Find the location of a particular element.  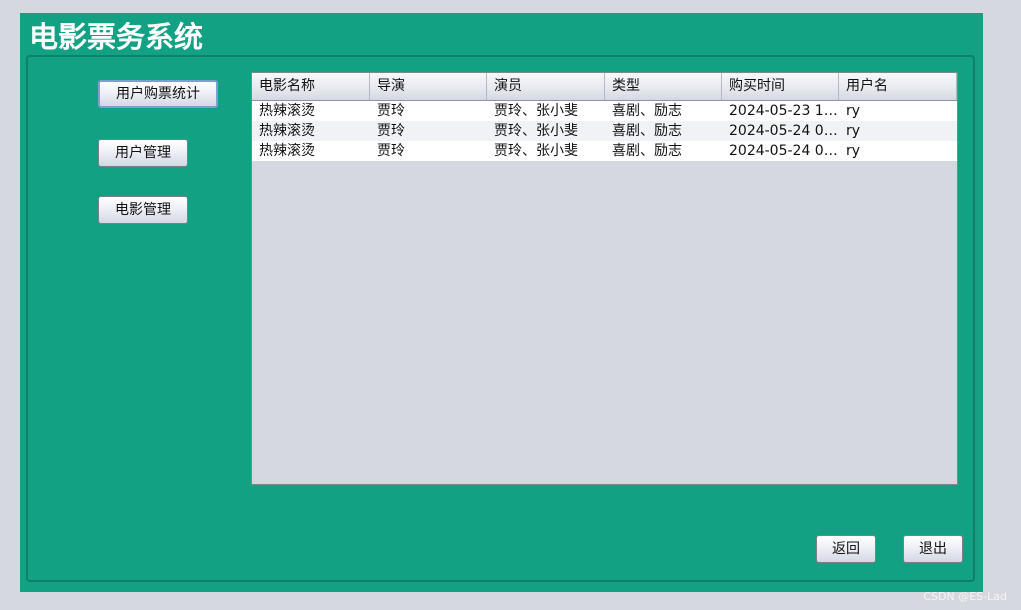

back-button: 返回 is located at coordinates (846, 549).